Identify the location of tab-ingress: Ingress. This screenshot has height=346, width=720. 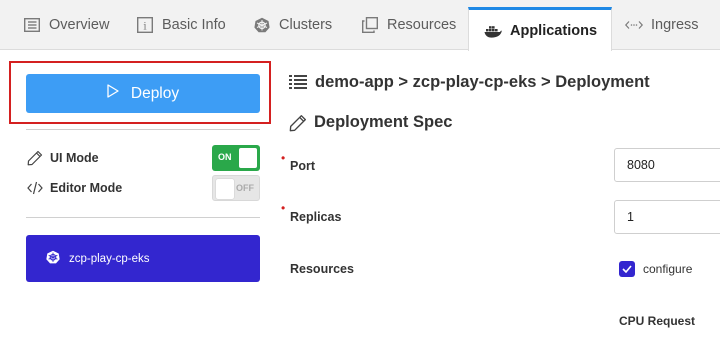
(661, 25).